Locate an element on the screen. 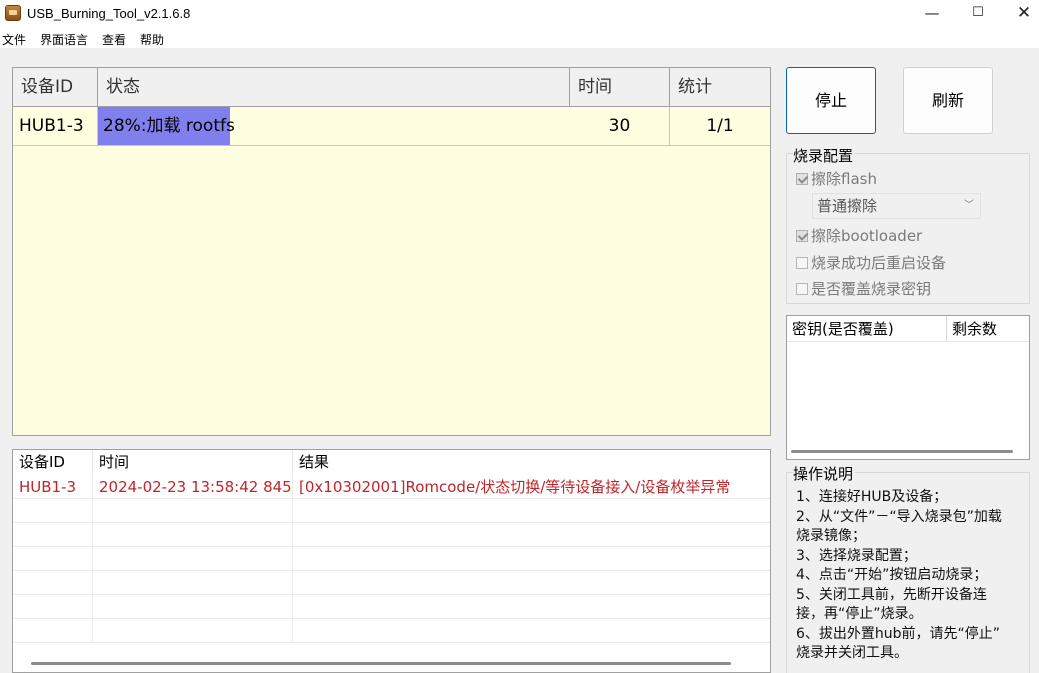 The height and width of the screenshot is (673, 1039). erase-flash-checkbox: 擦除flash is located at coordinates (836, 178).